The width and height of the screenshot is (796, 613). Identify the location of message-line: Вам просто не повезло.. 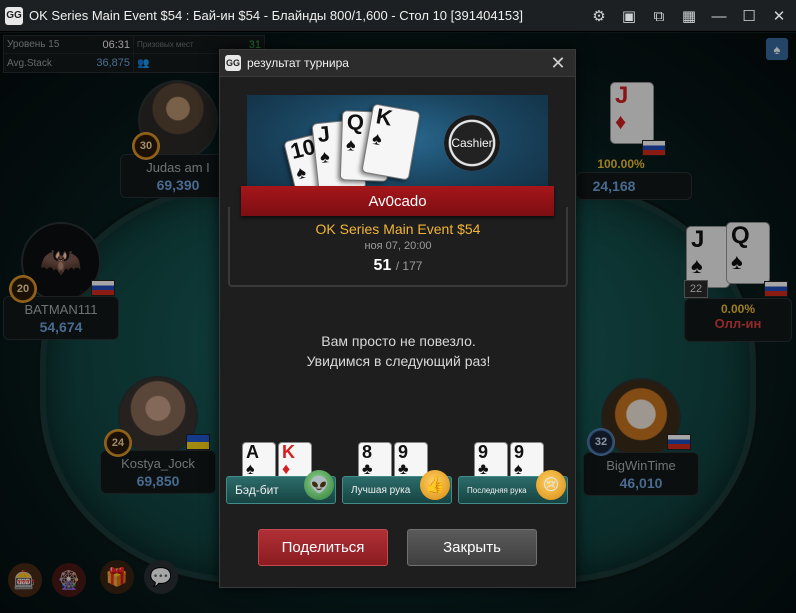
(398, 341).